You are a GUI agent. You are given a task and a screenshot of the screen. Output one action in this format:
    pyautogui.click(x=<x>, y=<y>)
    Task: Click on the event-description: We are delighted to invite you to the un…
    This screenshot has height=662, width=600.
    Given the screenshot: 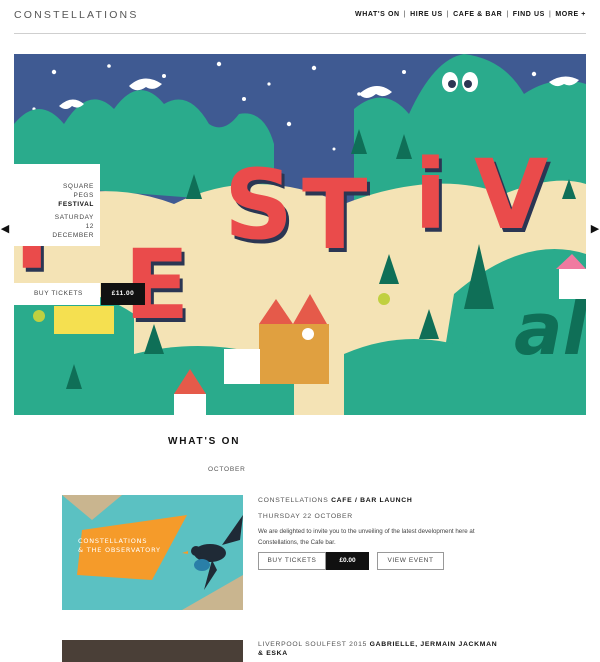 What is the action you would take?
    pyautogui.click(x=366, y=537)
    